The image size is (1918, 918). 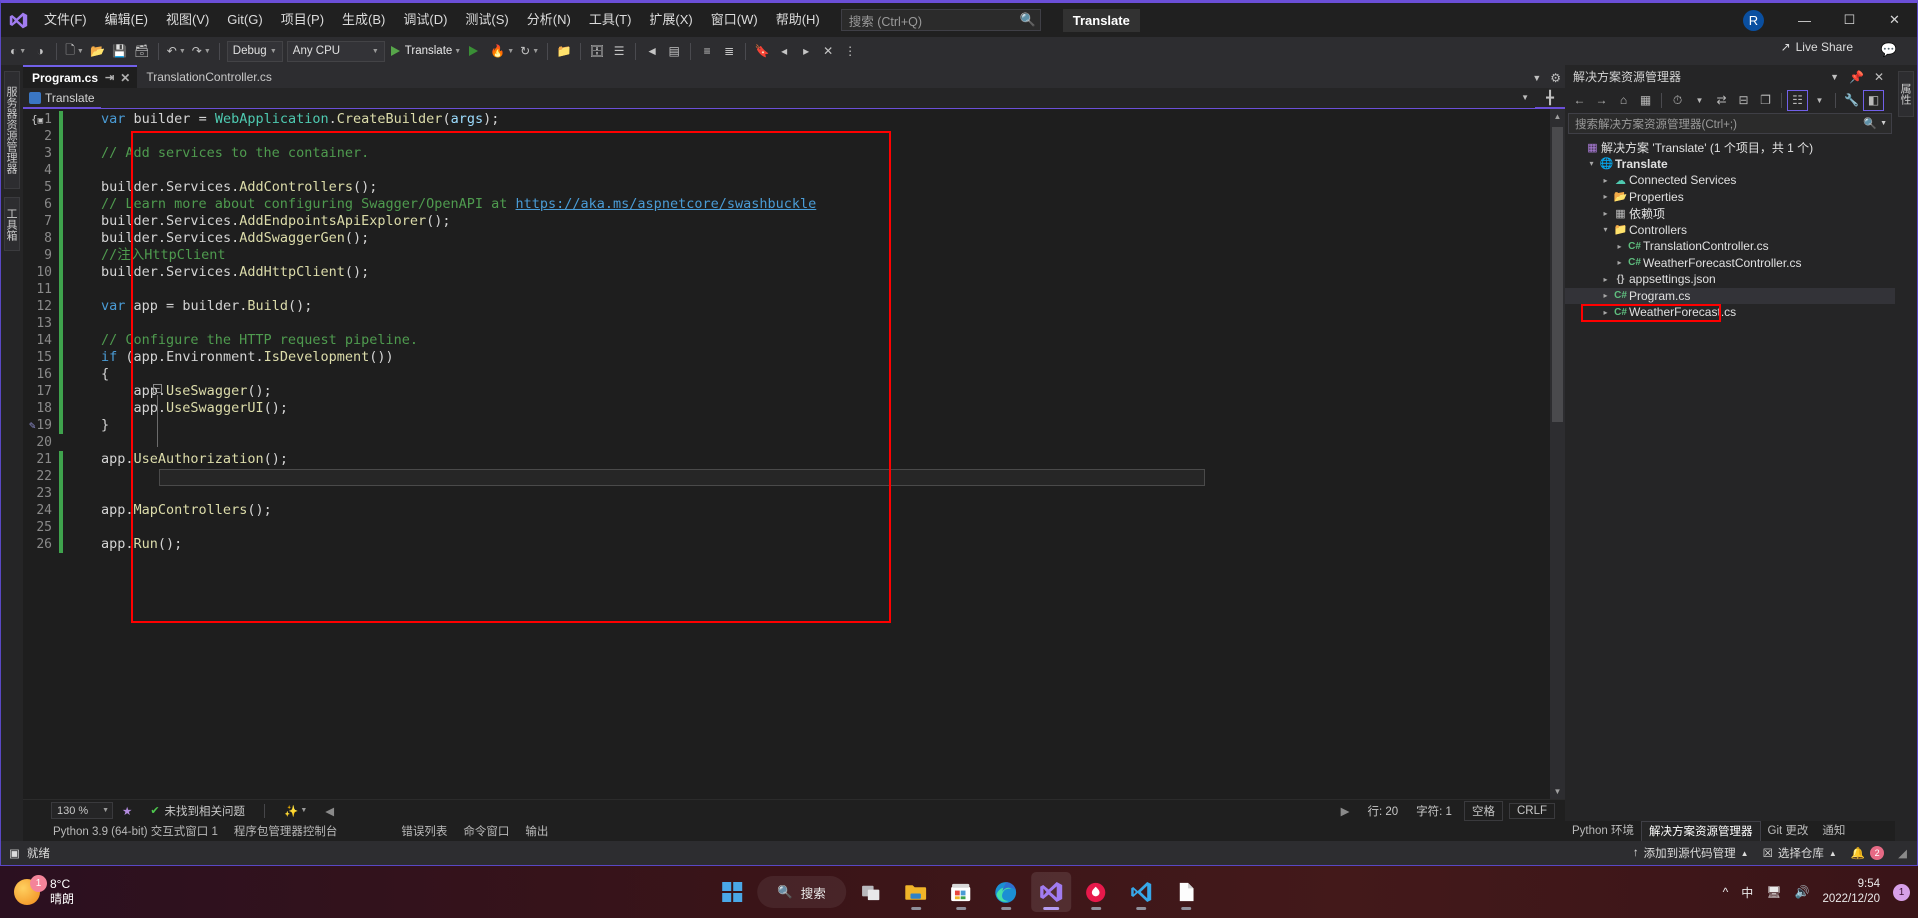 What do you see at coordinates (1555, 78) in the screenshot?
I see `gear-icon: ⚙` at bounding box center [1555, 78].